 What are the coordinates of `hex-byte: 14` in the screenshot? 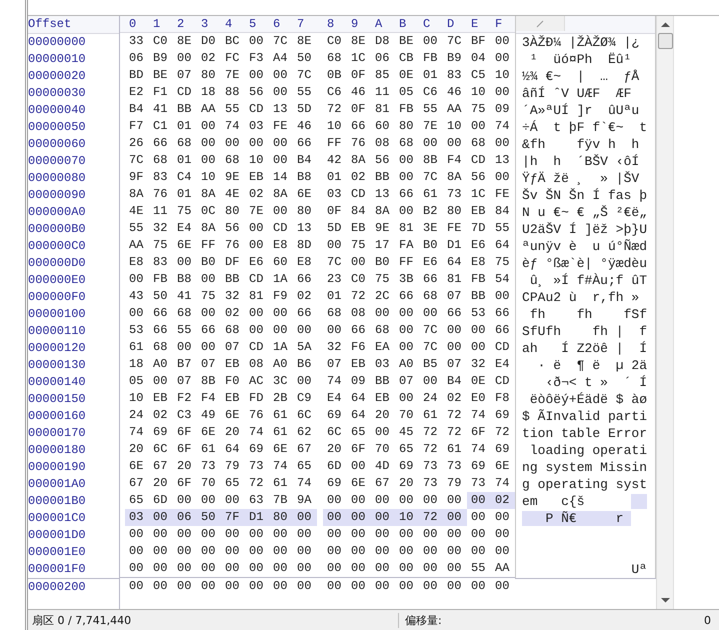 It's located at (280, 177).